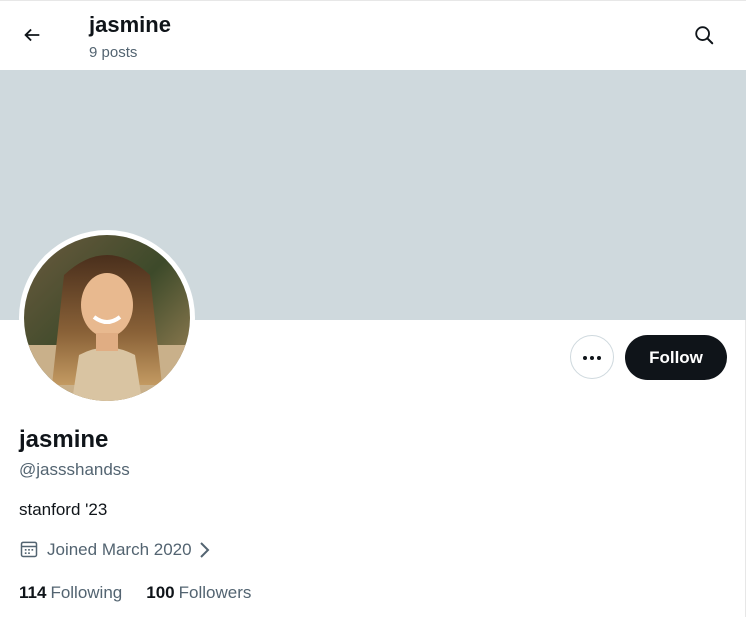 This screenshot has width=749, height=617. I want to click on profile-handle: @jassshandss, so click(74, 469).